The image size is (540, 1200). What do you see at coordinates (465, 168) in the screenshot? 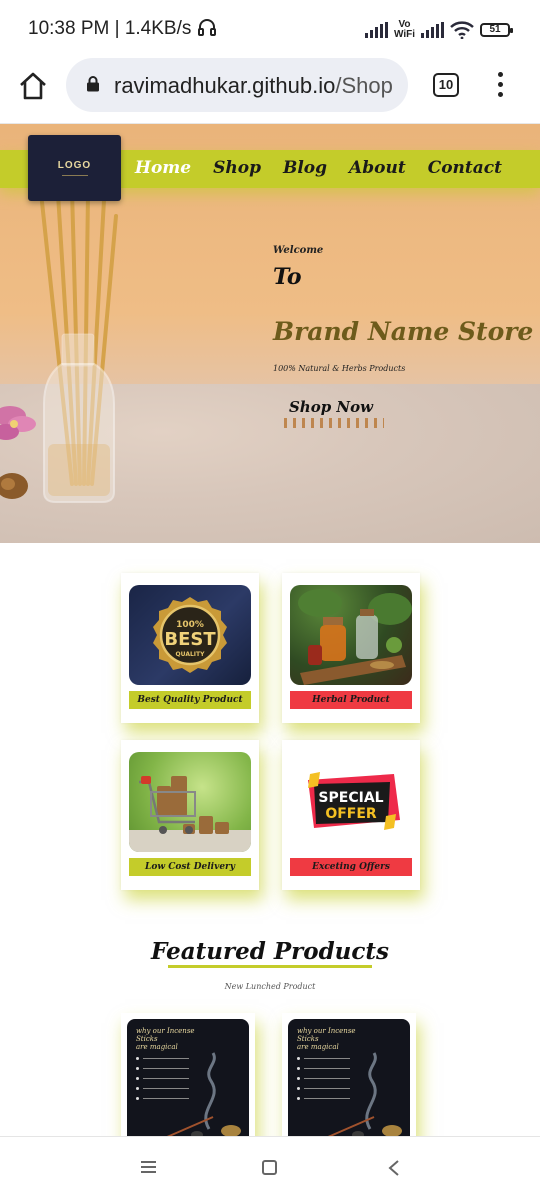
I see `nav-contact: Contact` at bounding box center [465, 168].